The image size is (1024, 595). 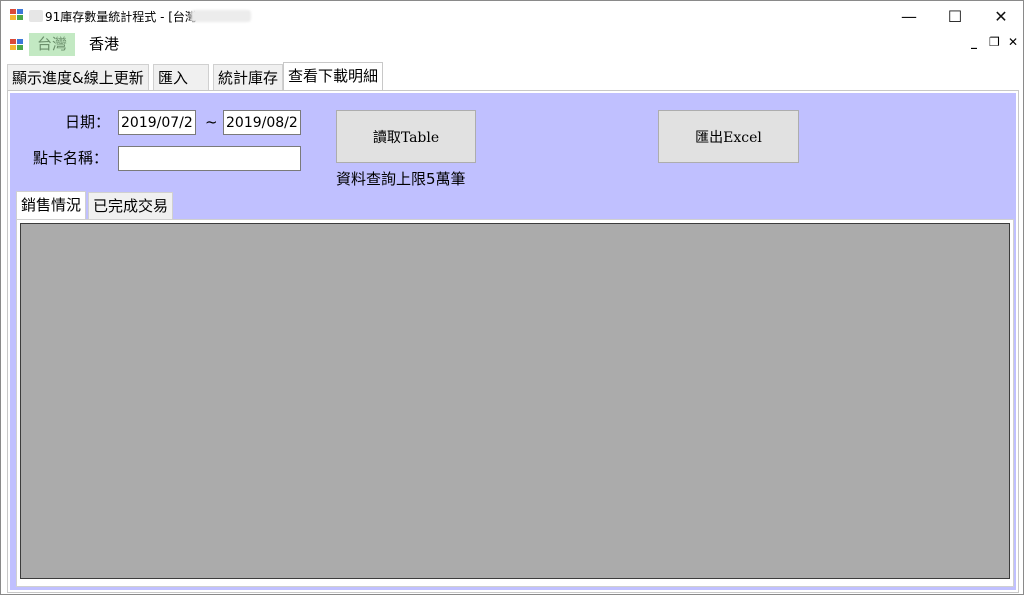 What do you see at coordinates (512, 44) in the screenshot?
I see `menu-bar: 台灣 香港 _ ❐ ✕` at bounding box center [512, 44].